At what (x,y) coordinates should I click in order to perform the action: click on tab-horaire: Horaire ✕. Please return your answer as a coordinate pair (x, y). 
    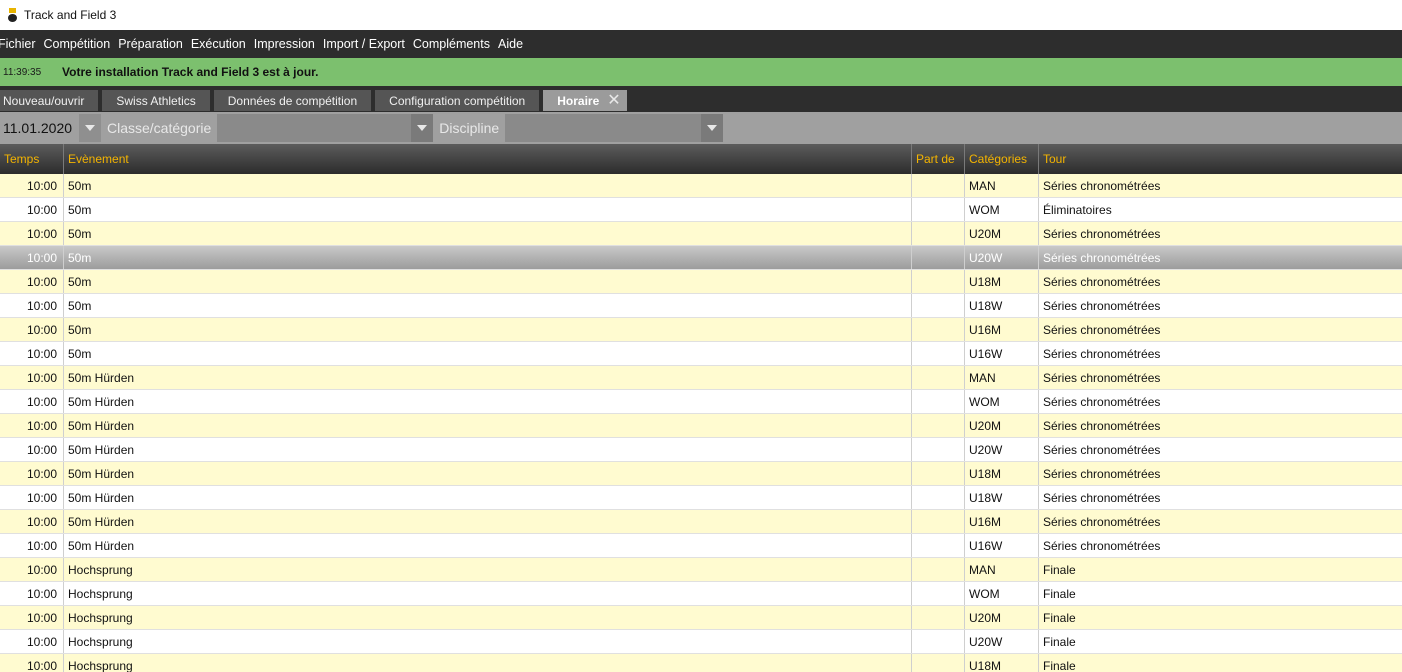
    Looking at the image, I should click on (585, 100).